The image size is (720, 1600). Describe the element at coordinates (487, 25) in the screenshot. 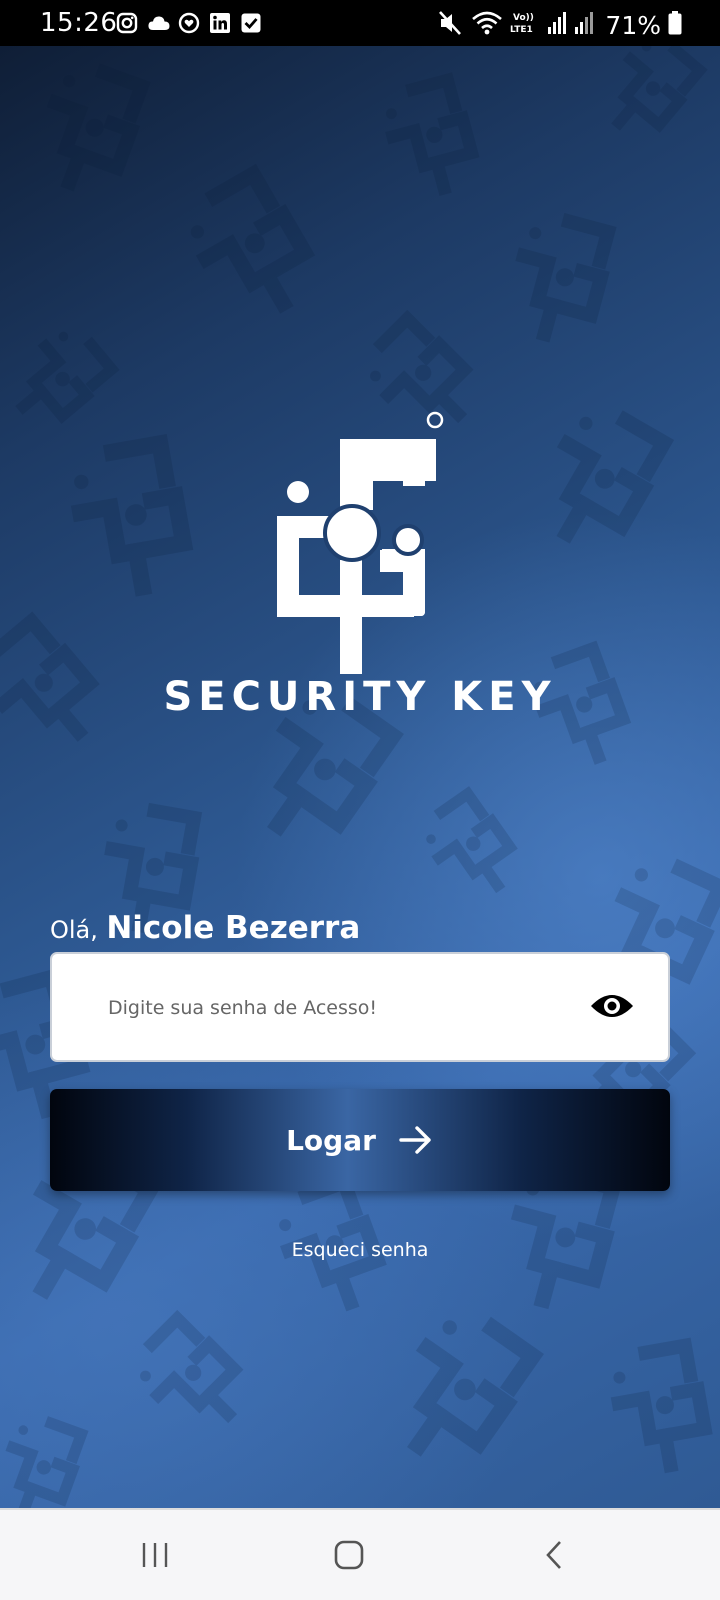

I see `wifi-icon` at that location.